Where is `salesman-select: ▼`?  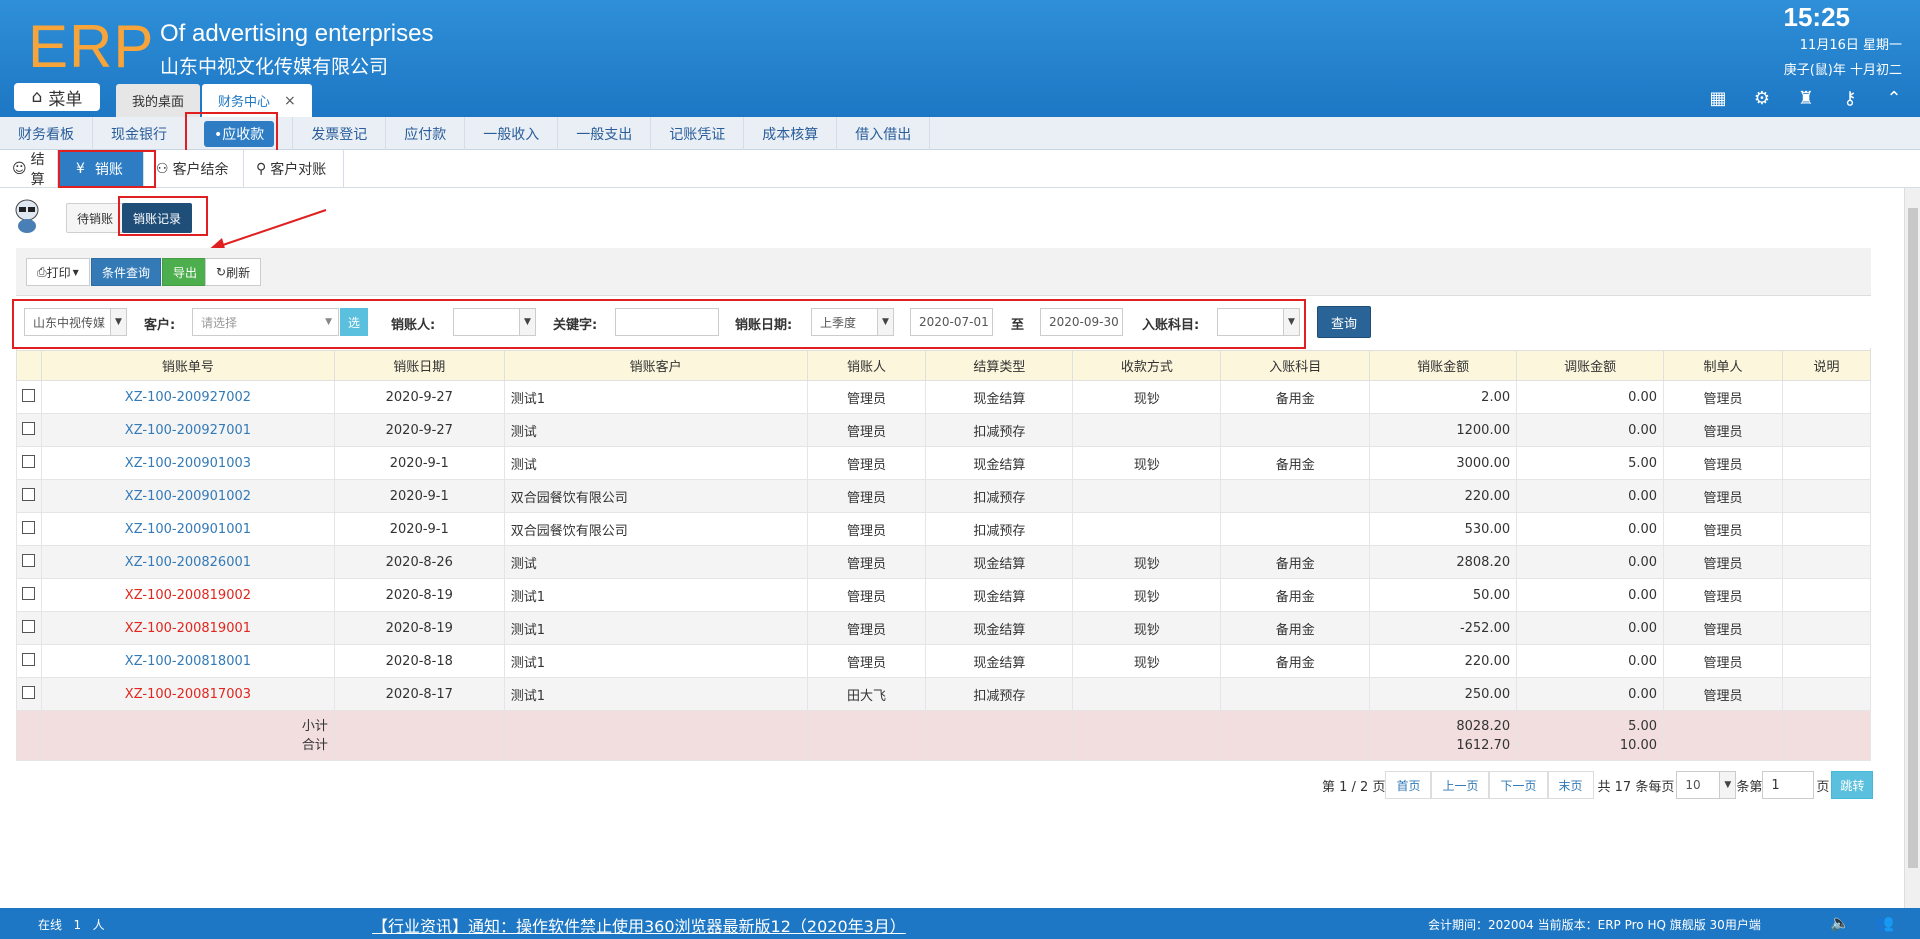 salesman-select: ▼ is located at coordinates (494, 322).